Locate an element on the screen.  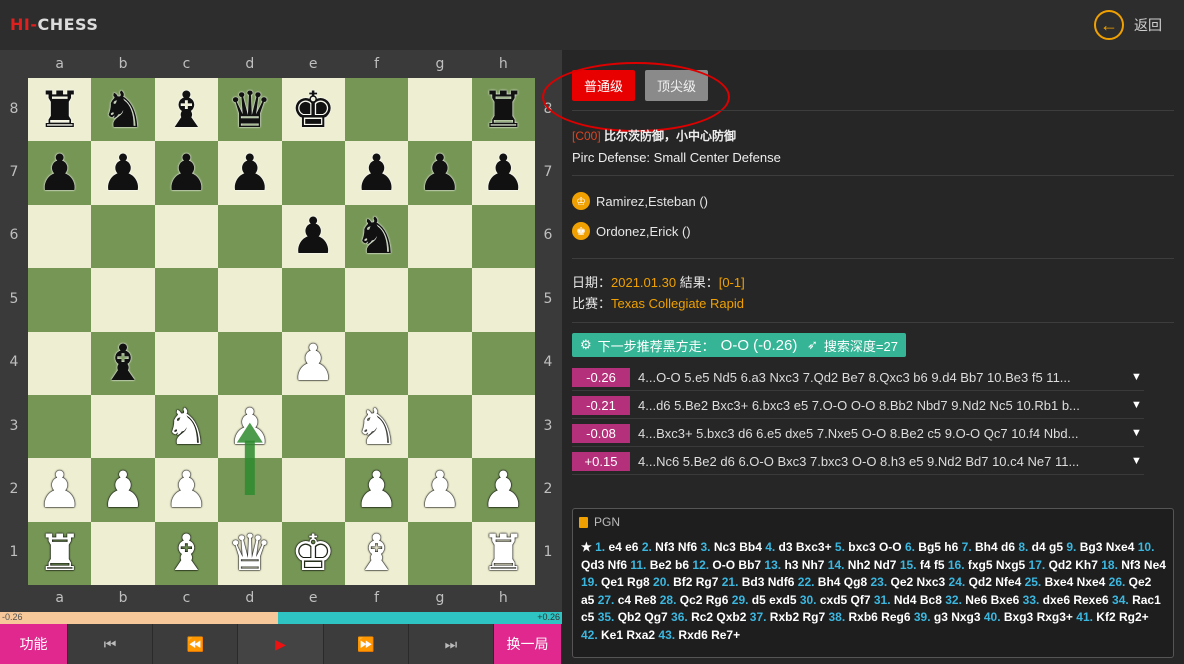
square-g7: ♟ is located at coordinates (440, 173).